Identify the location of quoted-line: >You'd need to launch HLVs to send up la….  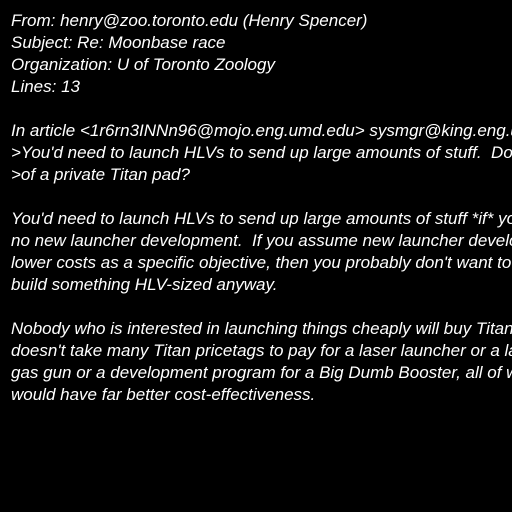
(261, 152).